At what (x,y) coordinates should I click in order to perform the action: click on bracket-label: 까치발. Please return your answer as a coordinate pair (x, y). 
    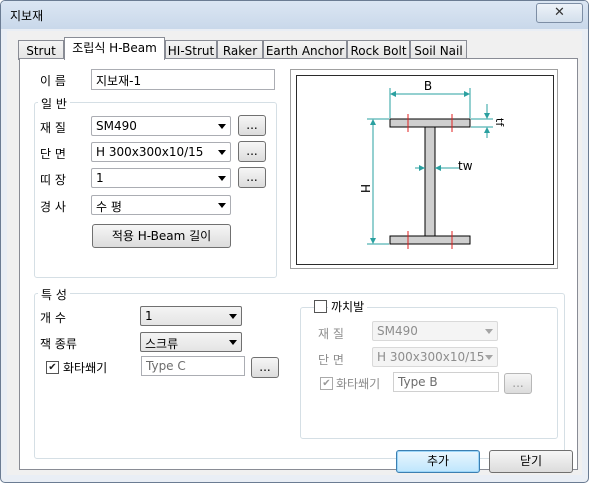
    Looking at the image, I should click on (348, 306).